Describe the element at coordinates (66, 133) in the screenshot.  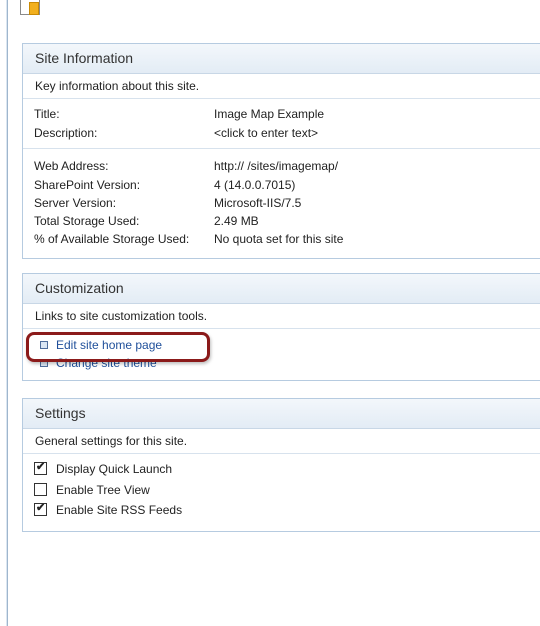
I see `description-label: Description:` at that location.